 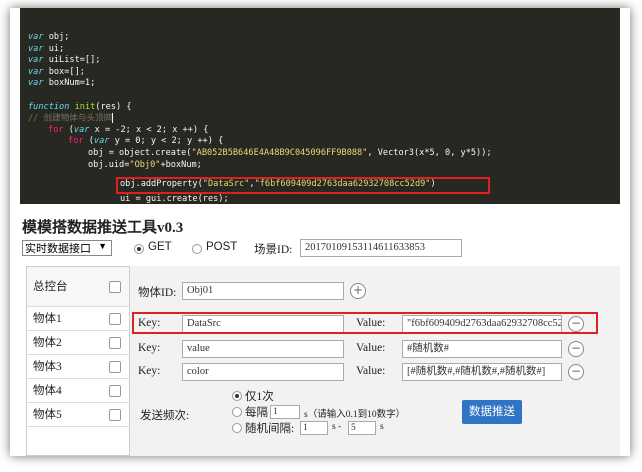 I want to click on get-radio, so click(x=139, y=249).